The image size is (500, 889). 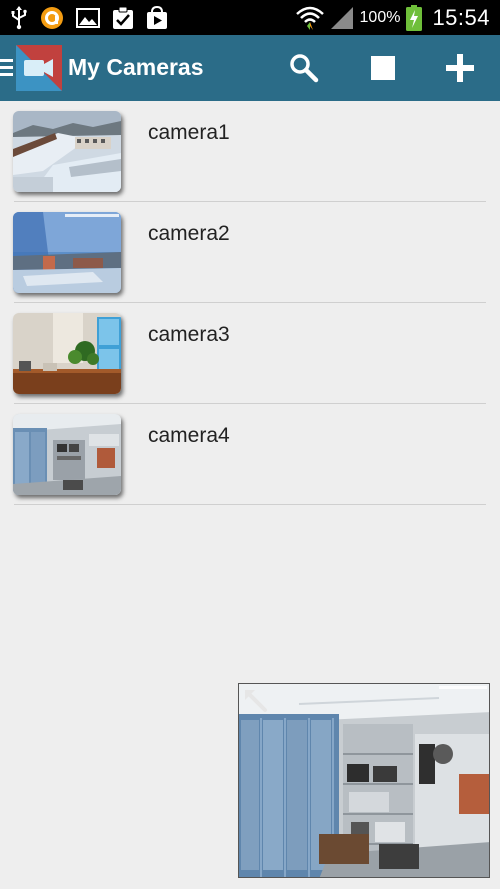 What do you see at coordinates (189, 435) in the screenshot?
I see `camera-name: camera4` at bounding box center [189, 435].